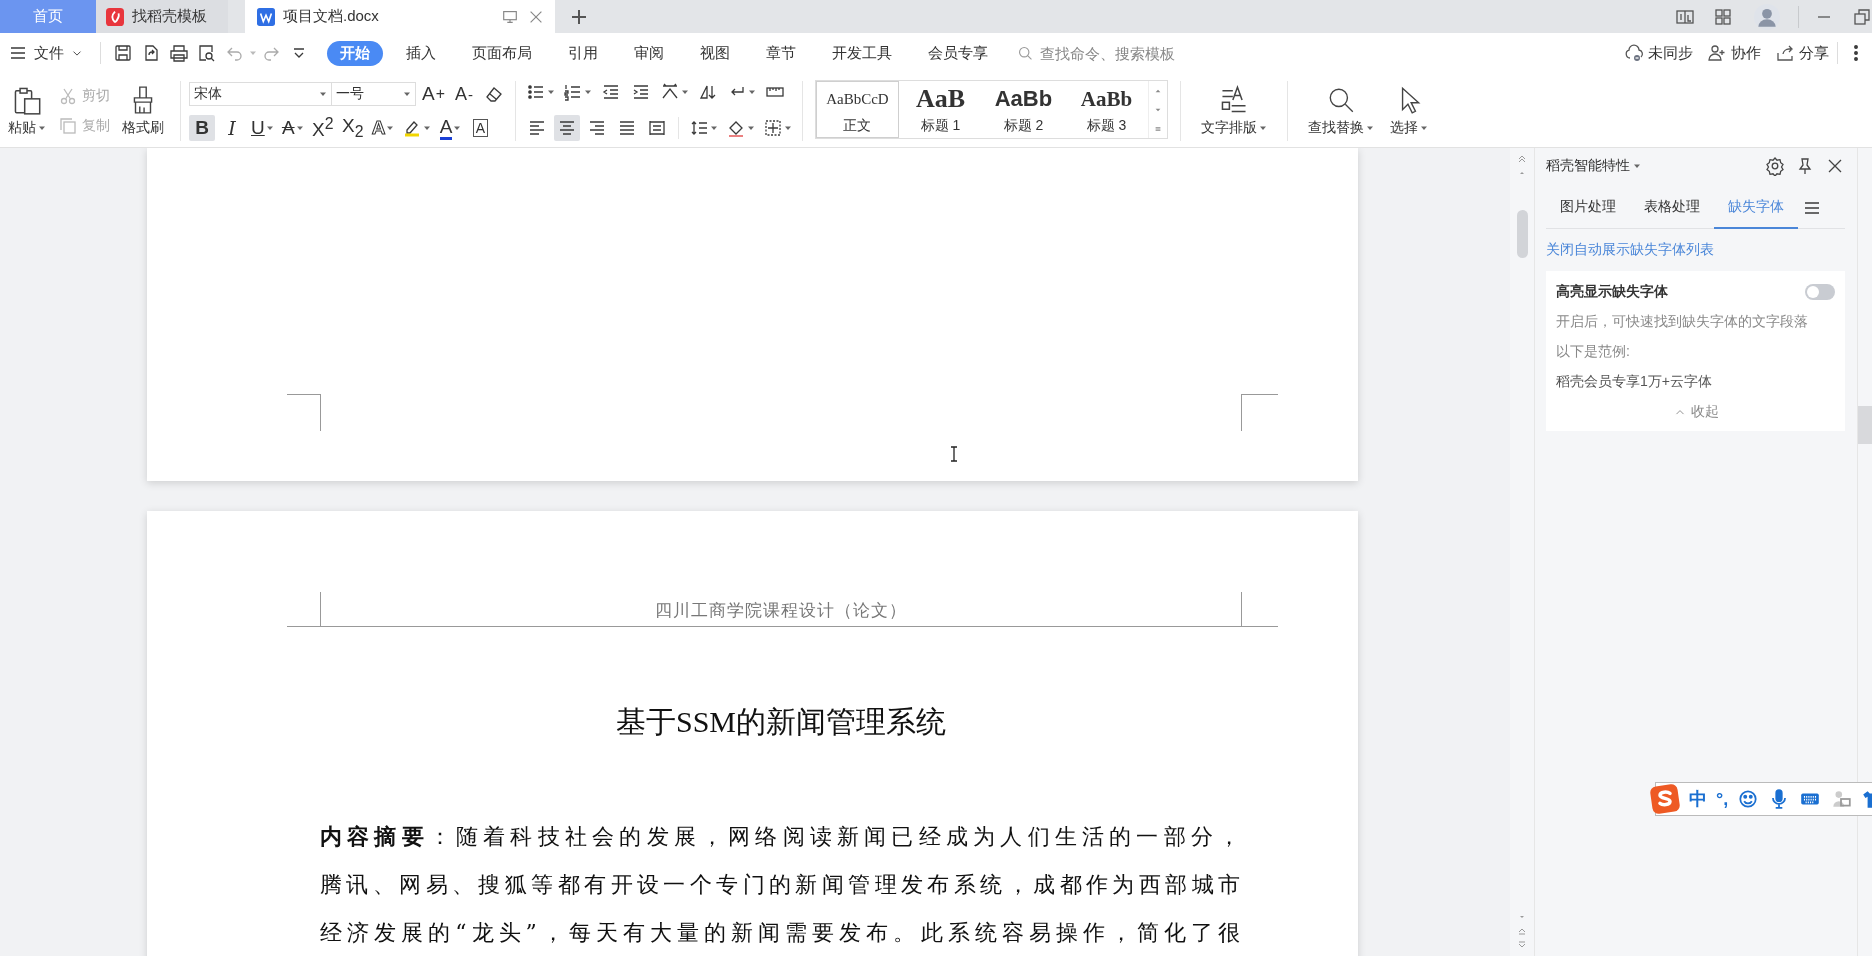 This screenshot has height=956, width=1872. Describe the element at coordinates (373, 94) in the screenshot. I see `font-size-dropdown: 一号` at that location.